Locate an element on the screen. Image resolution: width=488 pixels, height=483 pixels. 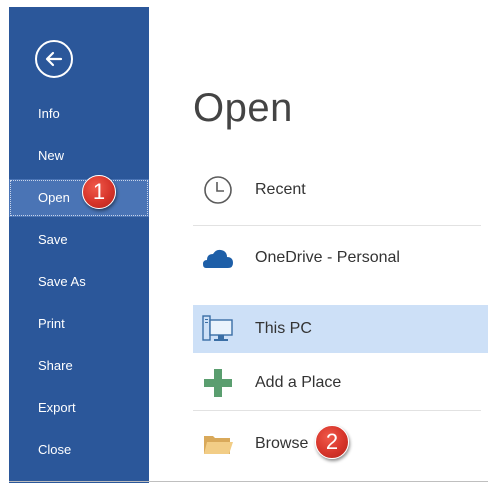
open-location-label: Recent is located at coordinates (280, 189).